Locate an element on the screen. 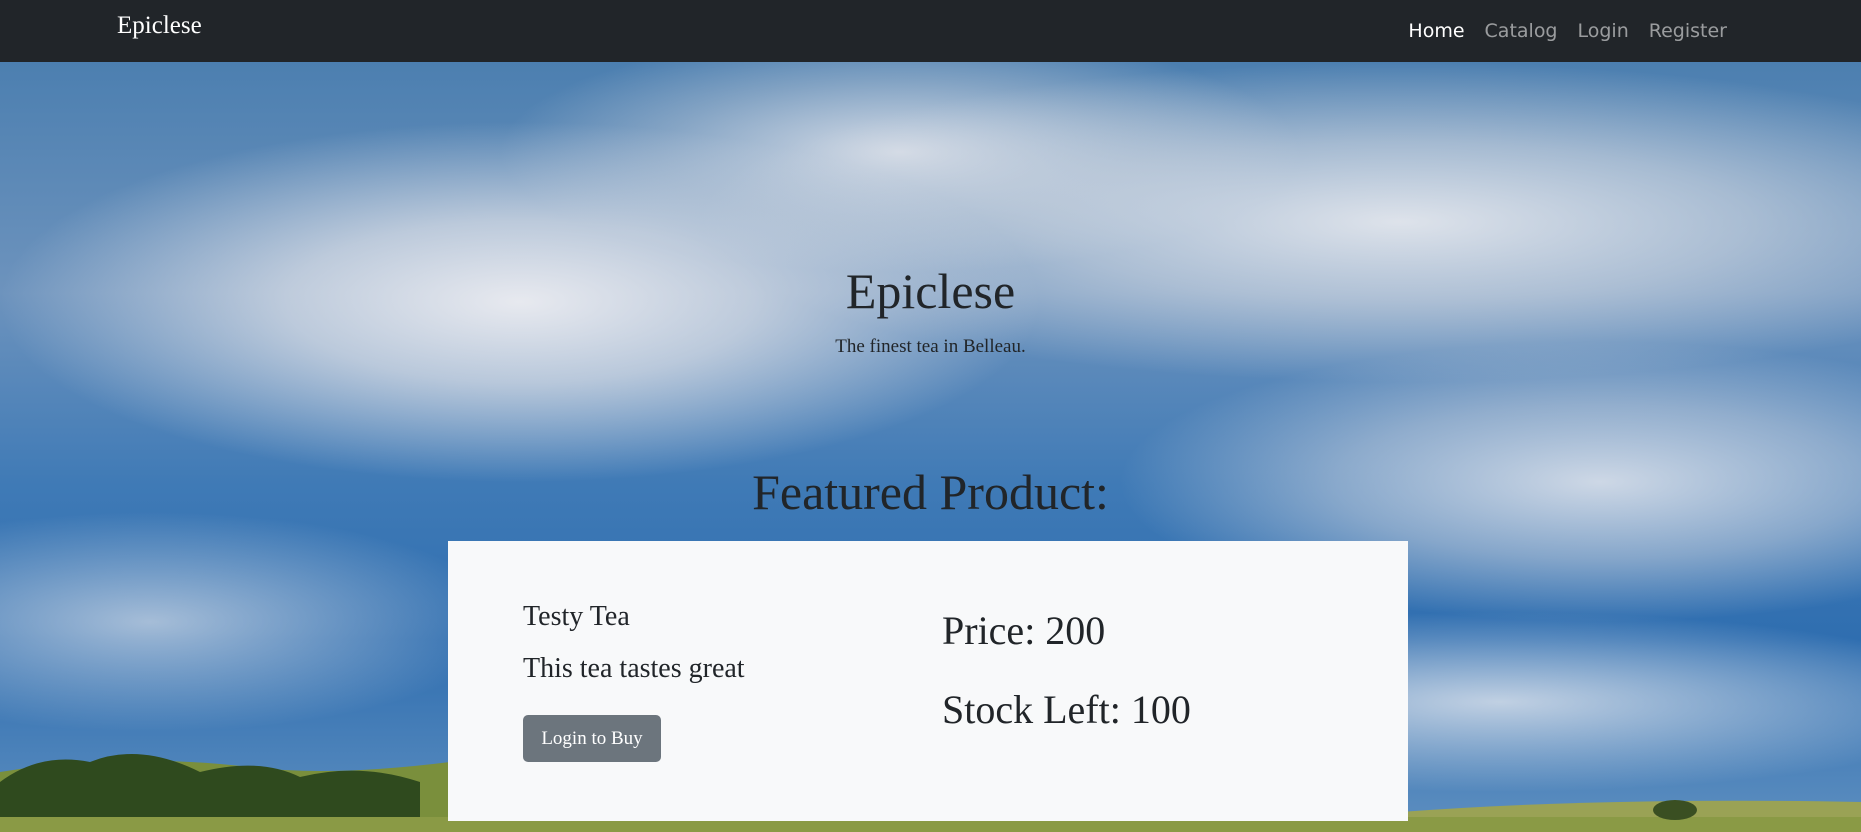 Image resolution: width=1861 pixels, height=832 pixels. navbar-brand: Epiclese is located at coordinates (159, 26).